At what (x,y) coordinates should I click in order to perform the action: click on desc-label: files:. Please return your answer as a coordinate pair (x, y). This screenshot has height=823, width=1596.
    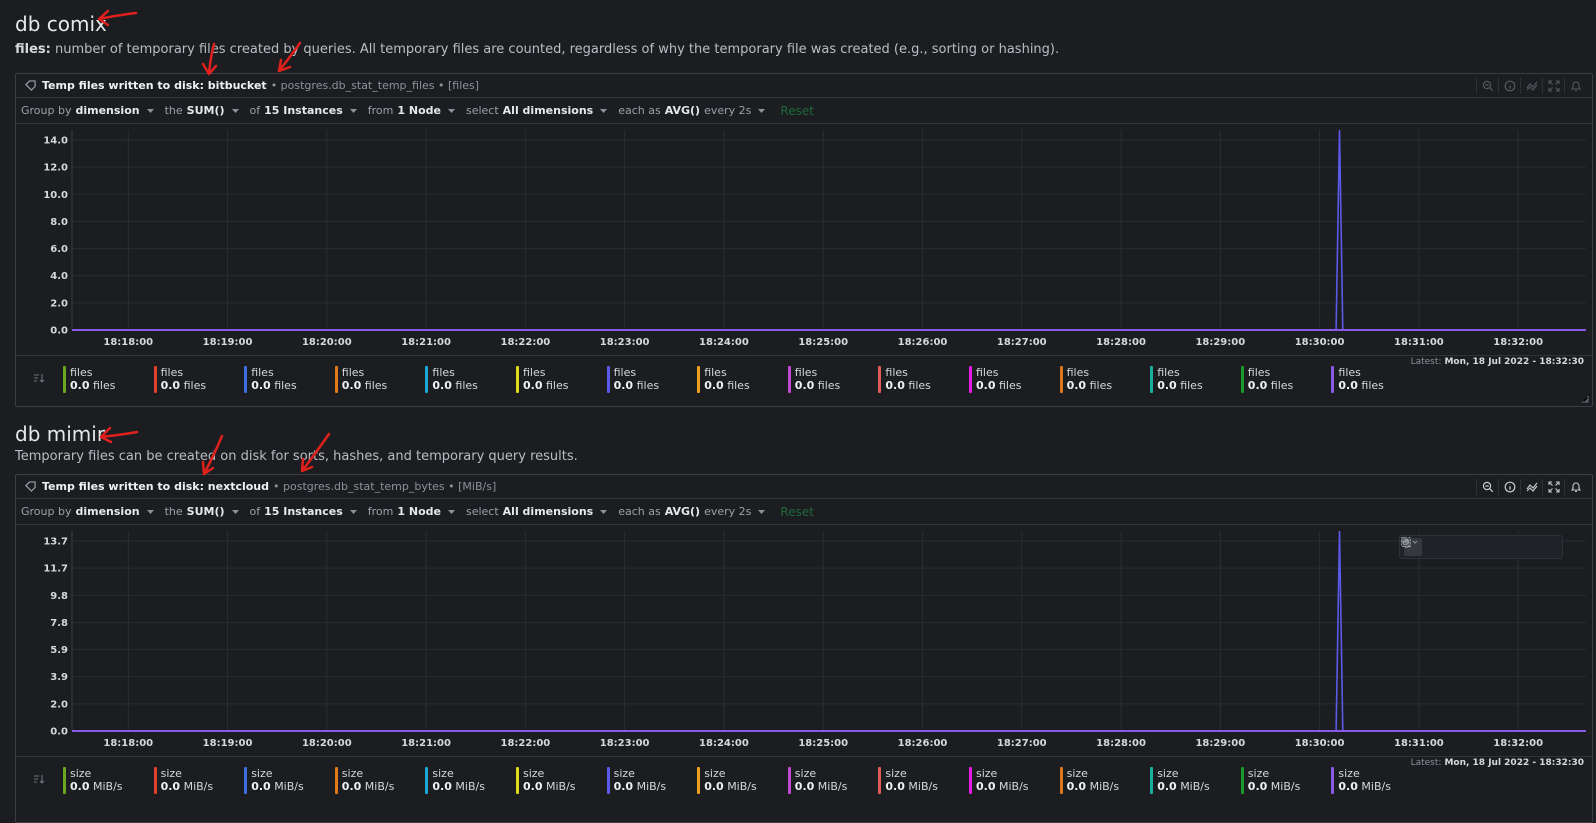
    Looking at the image, I should click on (33, 49).